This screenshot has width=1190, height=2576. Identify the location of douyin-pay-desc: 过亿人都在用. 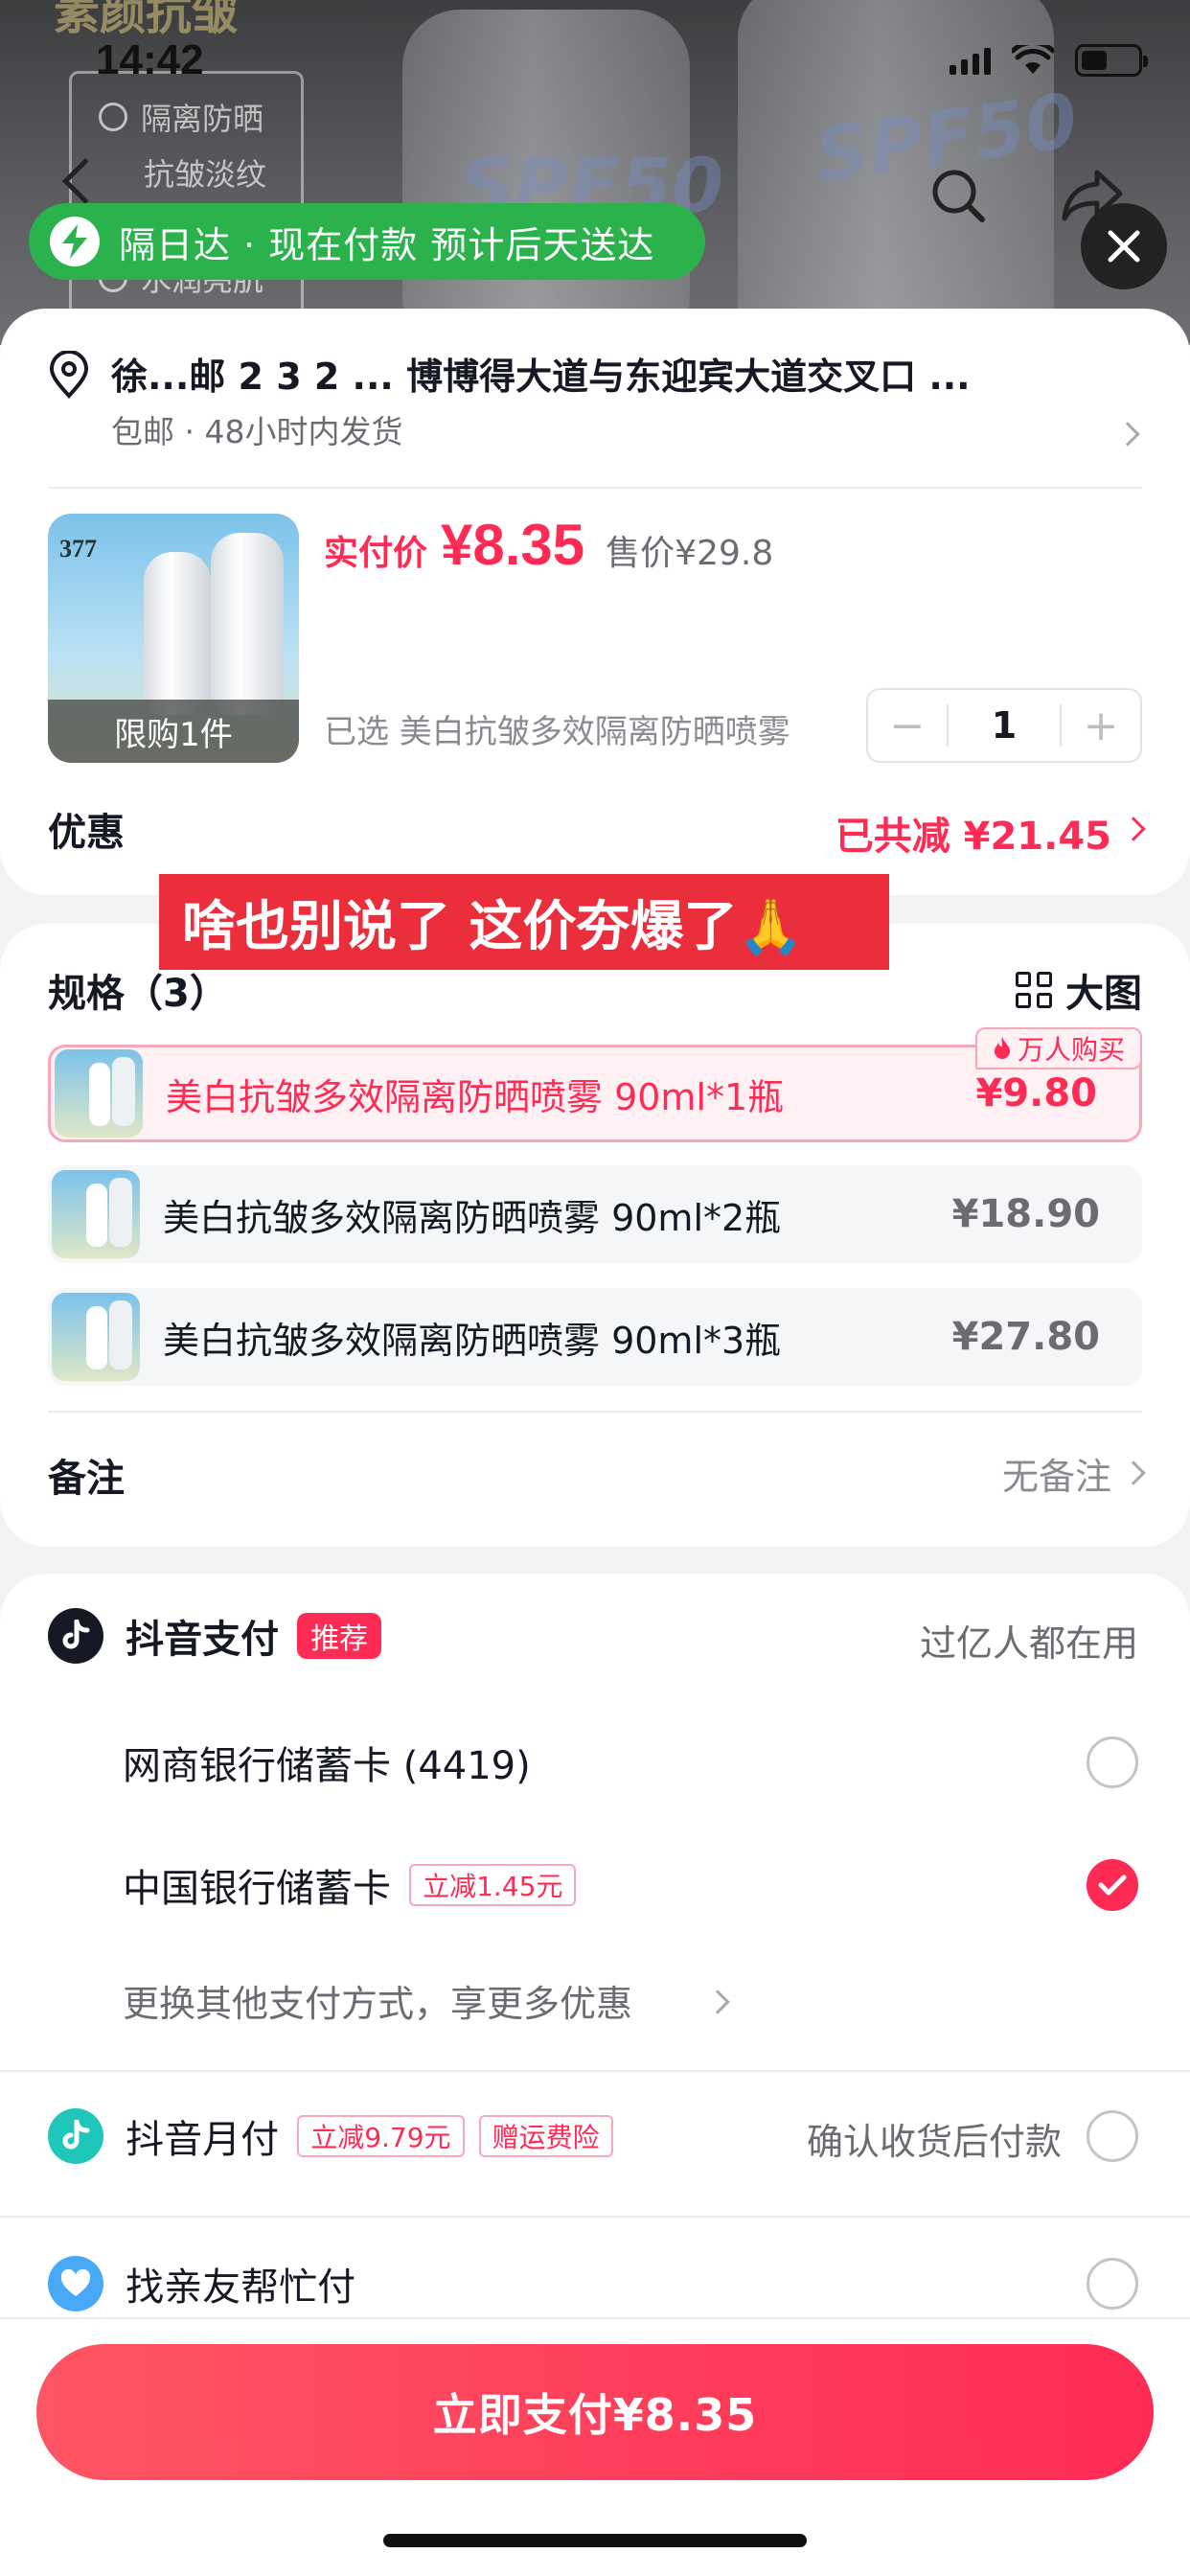
(1029, 1644).